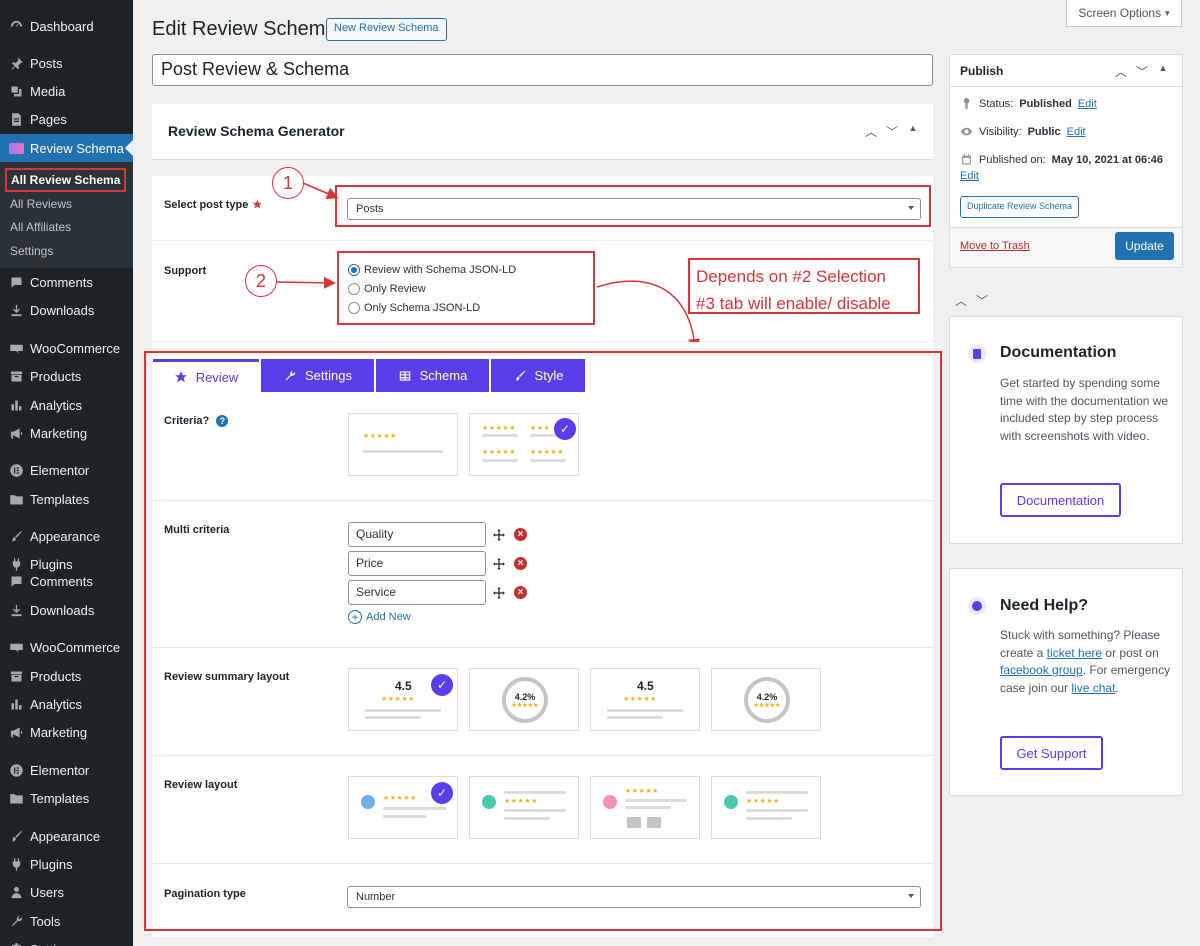 The image size is (1200, 946). Describe the element at coordinates (66, 864) in the screenshot. I see `sidebar-item-plugins: Plugins` at that location.